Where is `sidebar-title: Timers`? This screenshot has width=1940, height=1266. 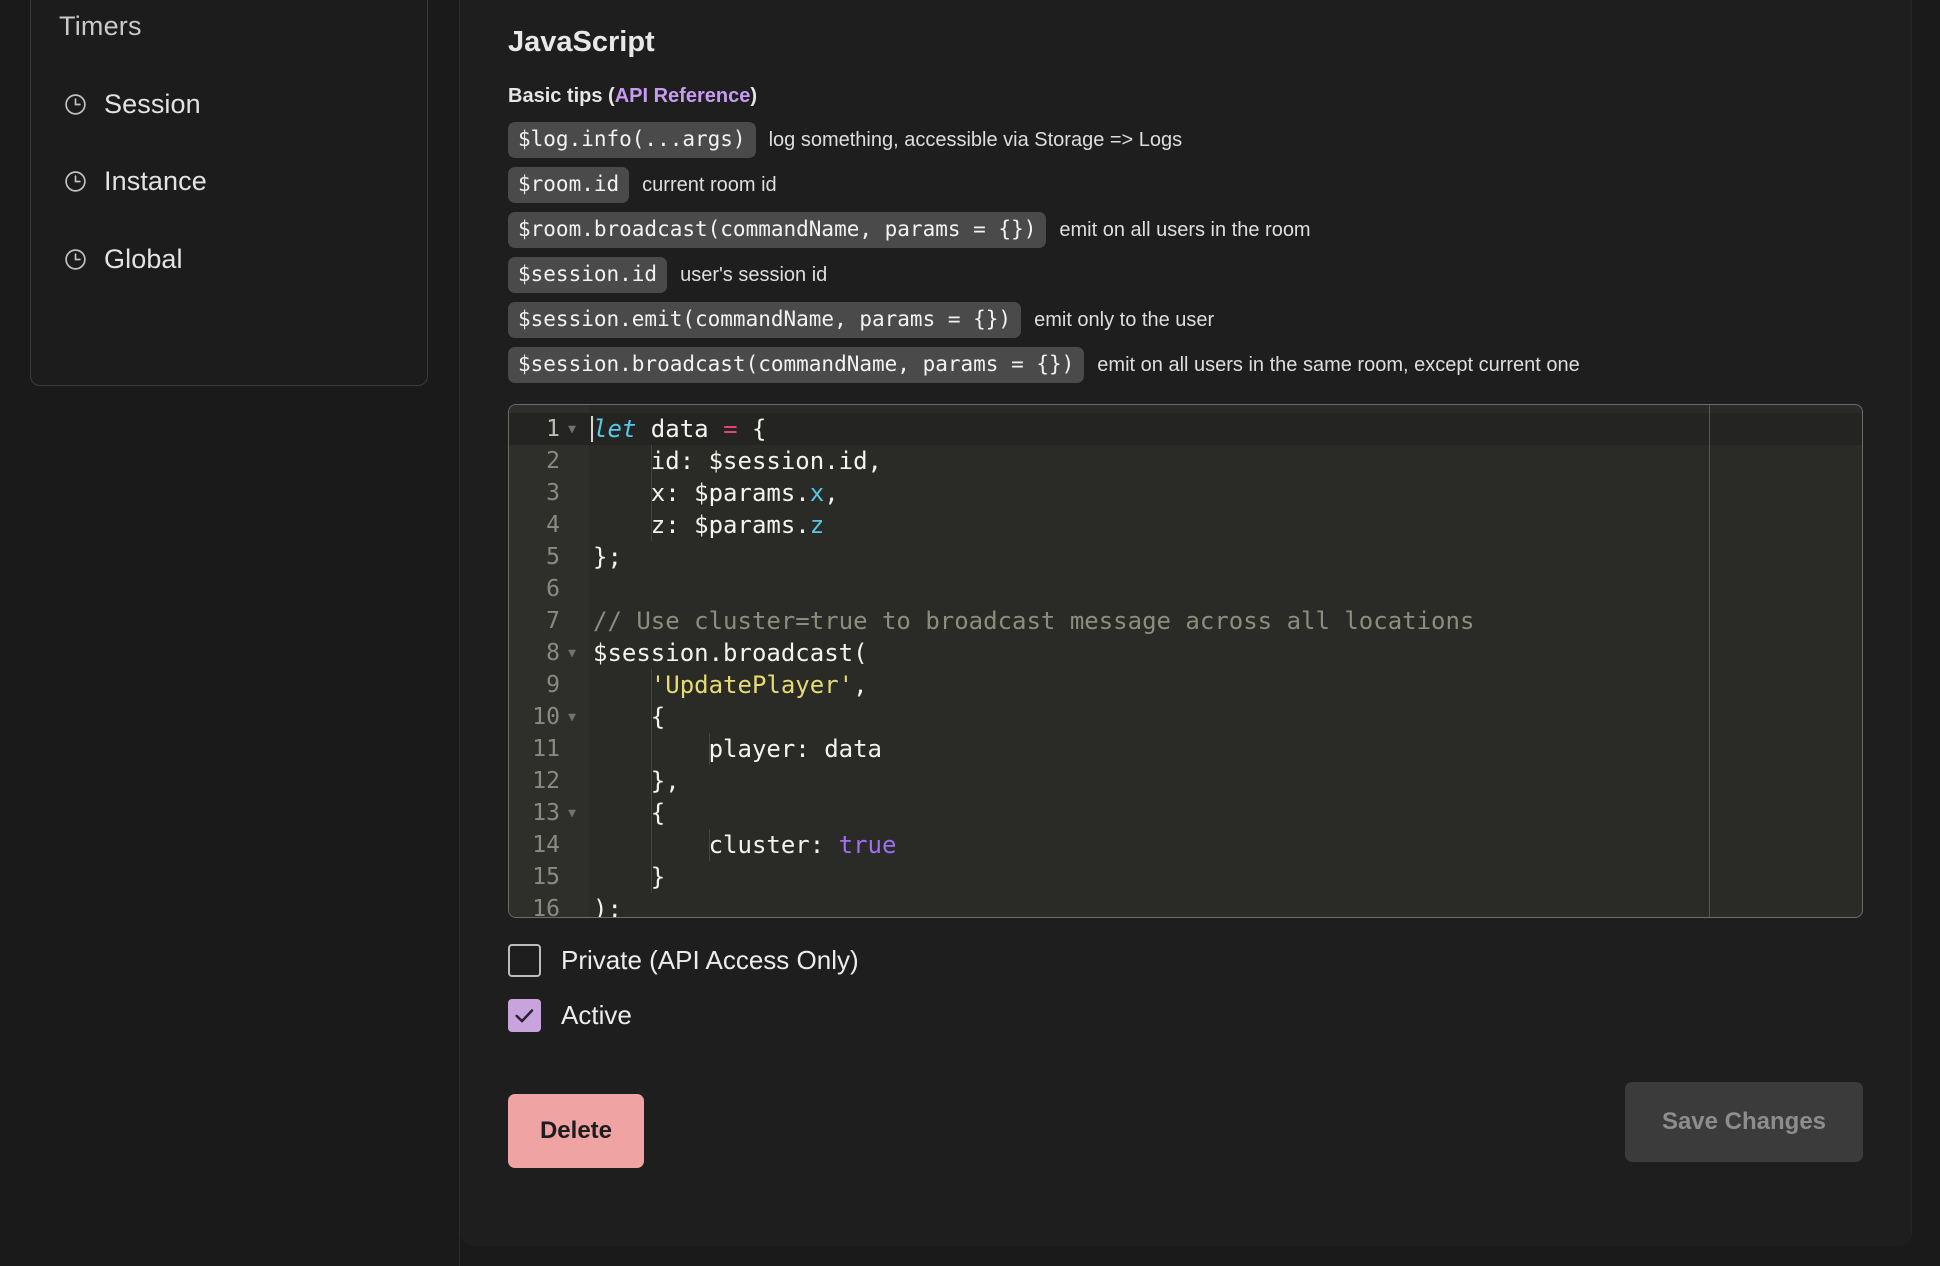 sidebar-title: Timers is located at coordinates (100, 26).